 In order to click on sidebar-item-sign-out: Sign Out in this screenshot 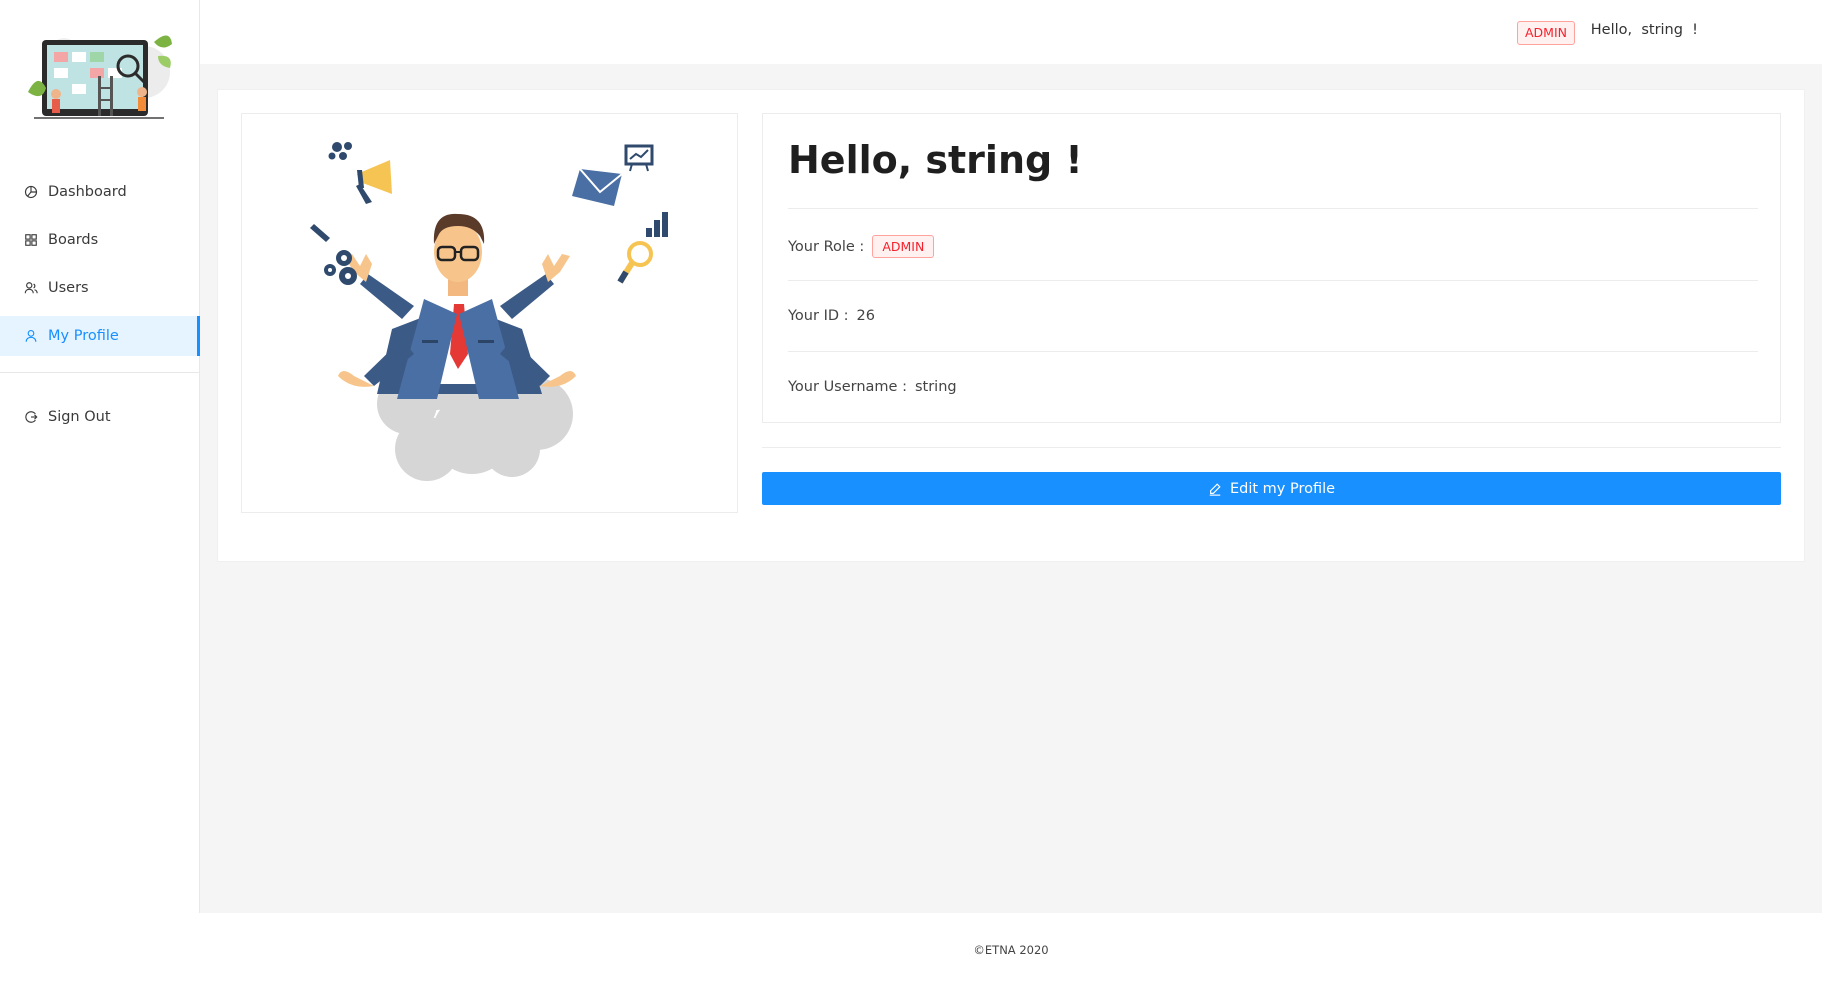, I will do `click(100, 417)`.